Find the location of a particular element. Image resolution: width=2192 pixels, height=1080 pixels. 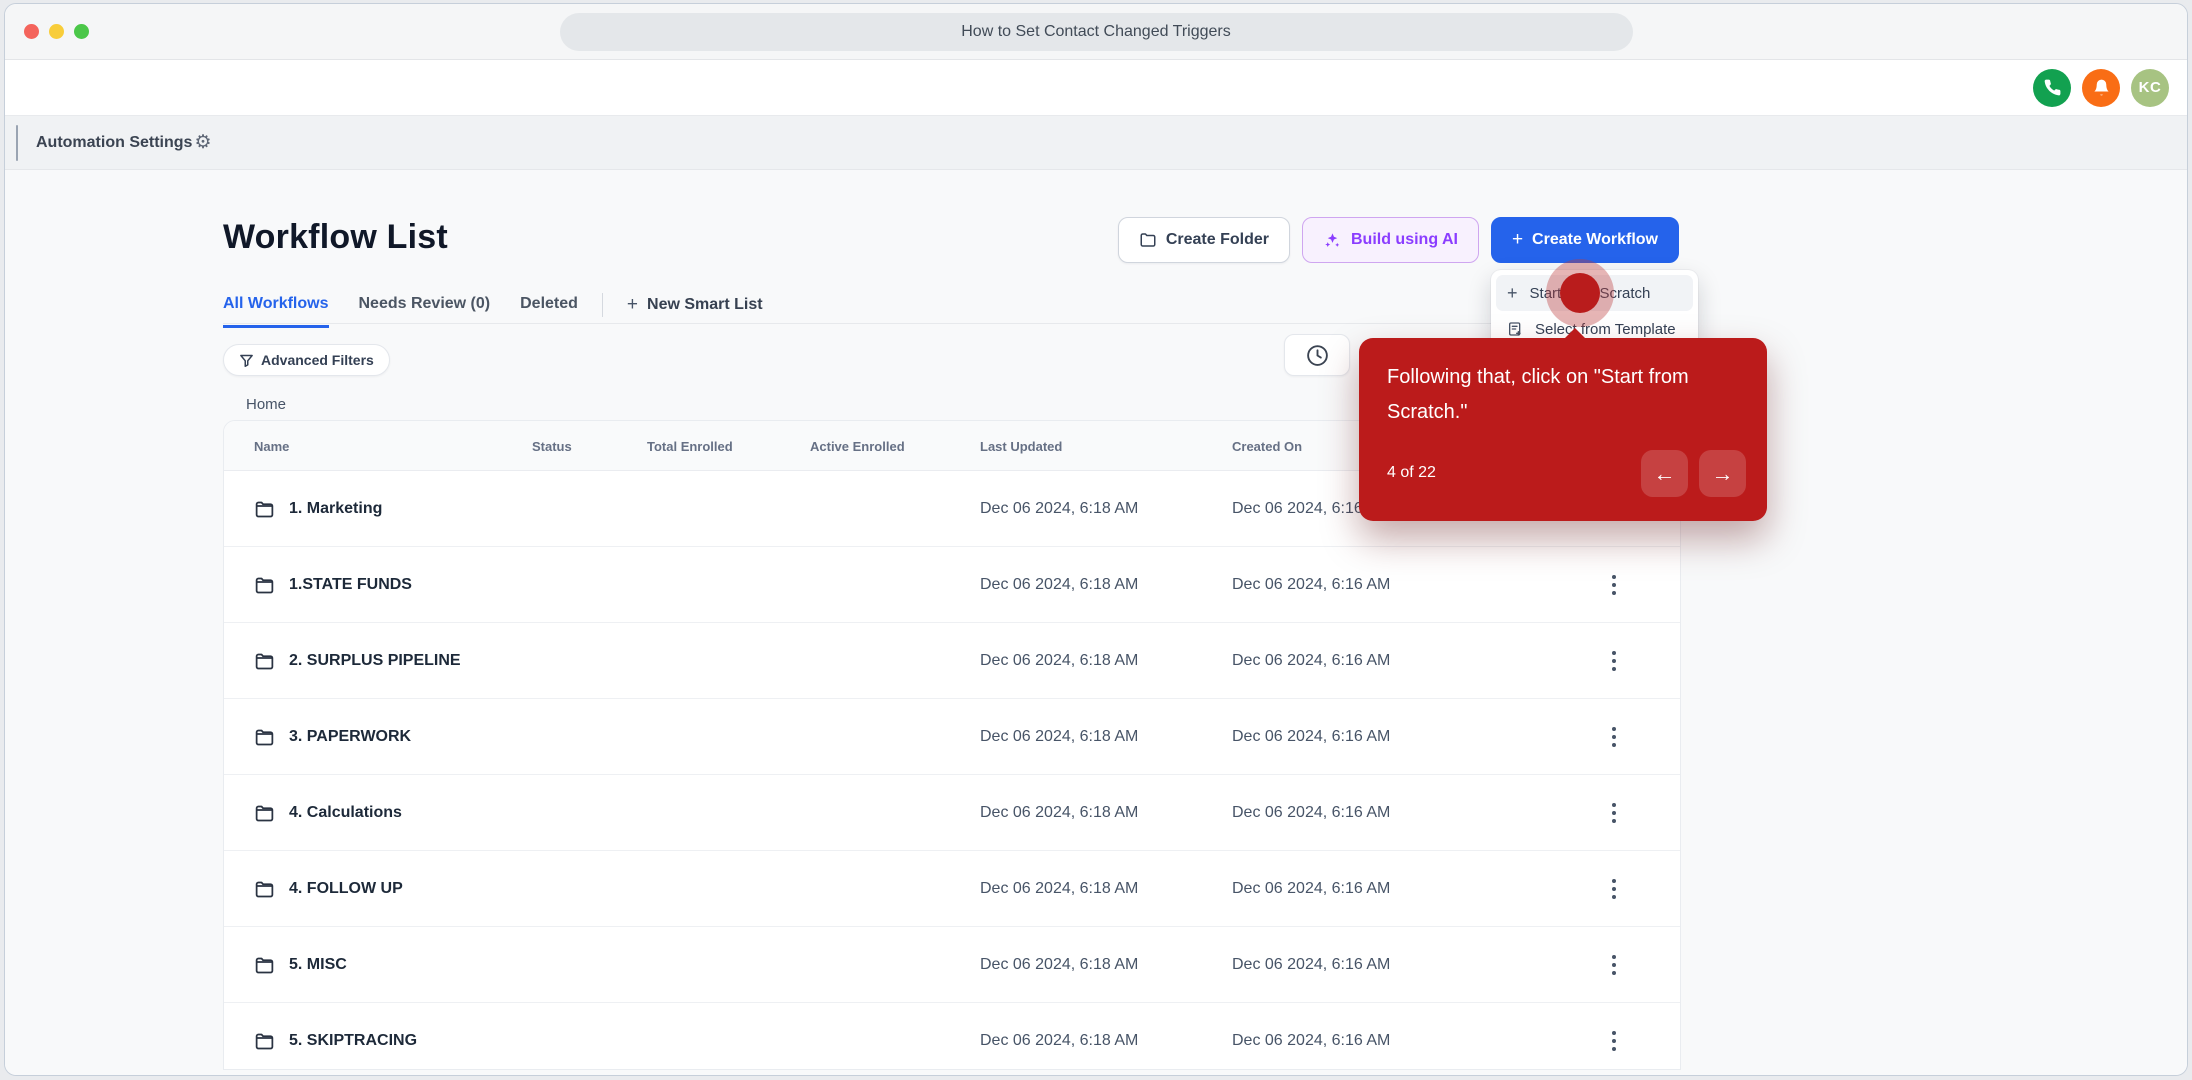

folder-name: 4. Calculations is located at coordinates (345, 812).